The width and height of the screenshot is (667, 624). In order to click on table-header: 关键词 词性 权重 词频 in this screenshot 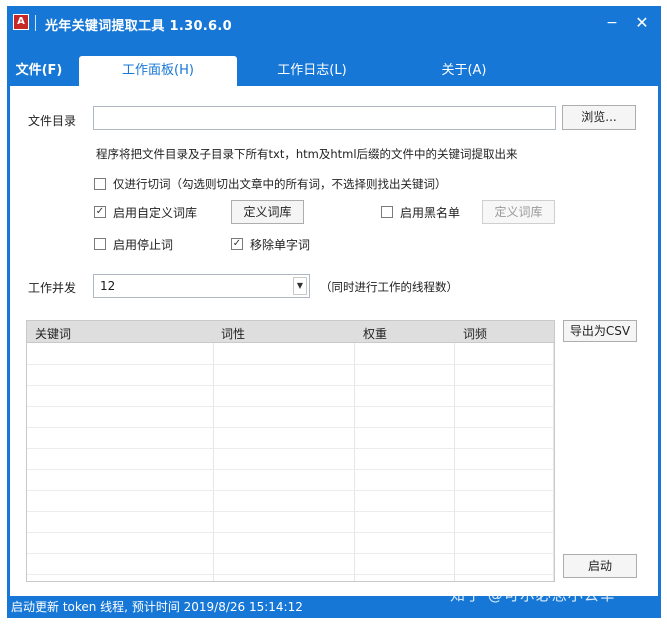, I will do `click(290, 332)`.